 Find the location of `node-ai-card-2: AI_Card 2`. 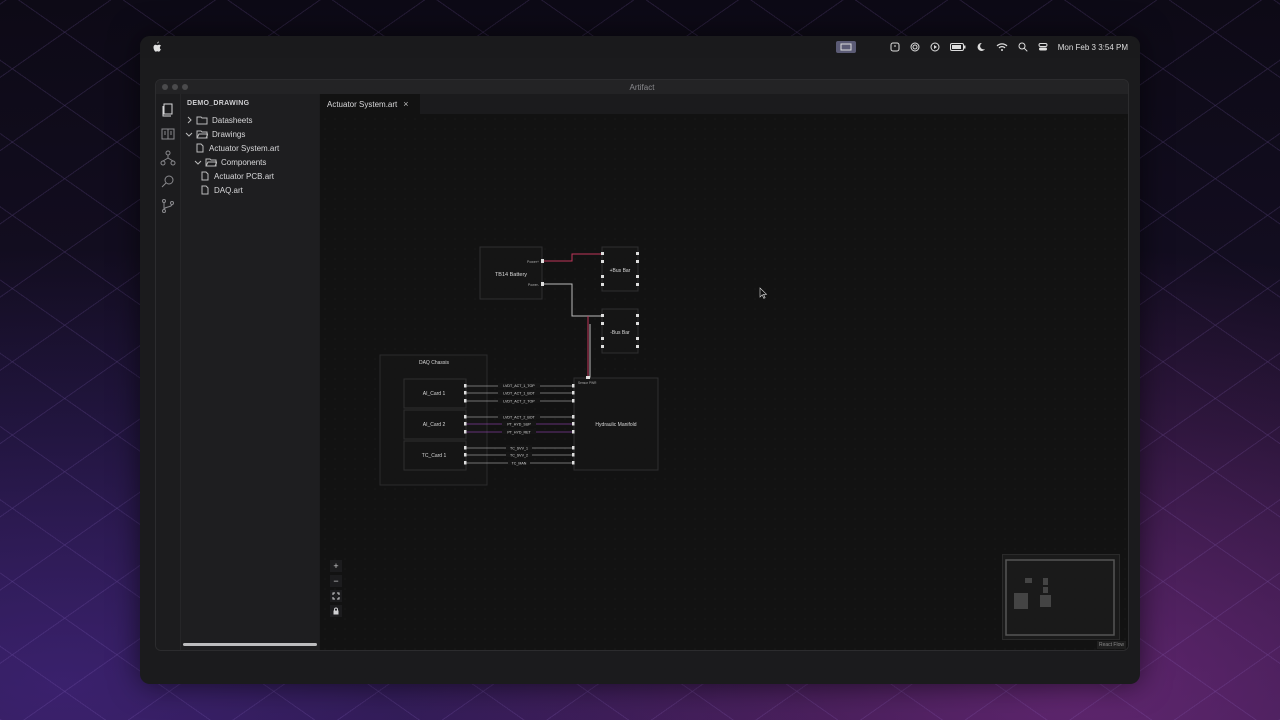

node-ai-card-2: AI_Card 2 is located at coordinates (435, 424).